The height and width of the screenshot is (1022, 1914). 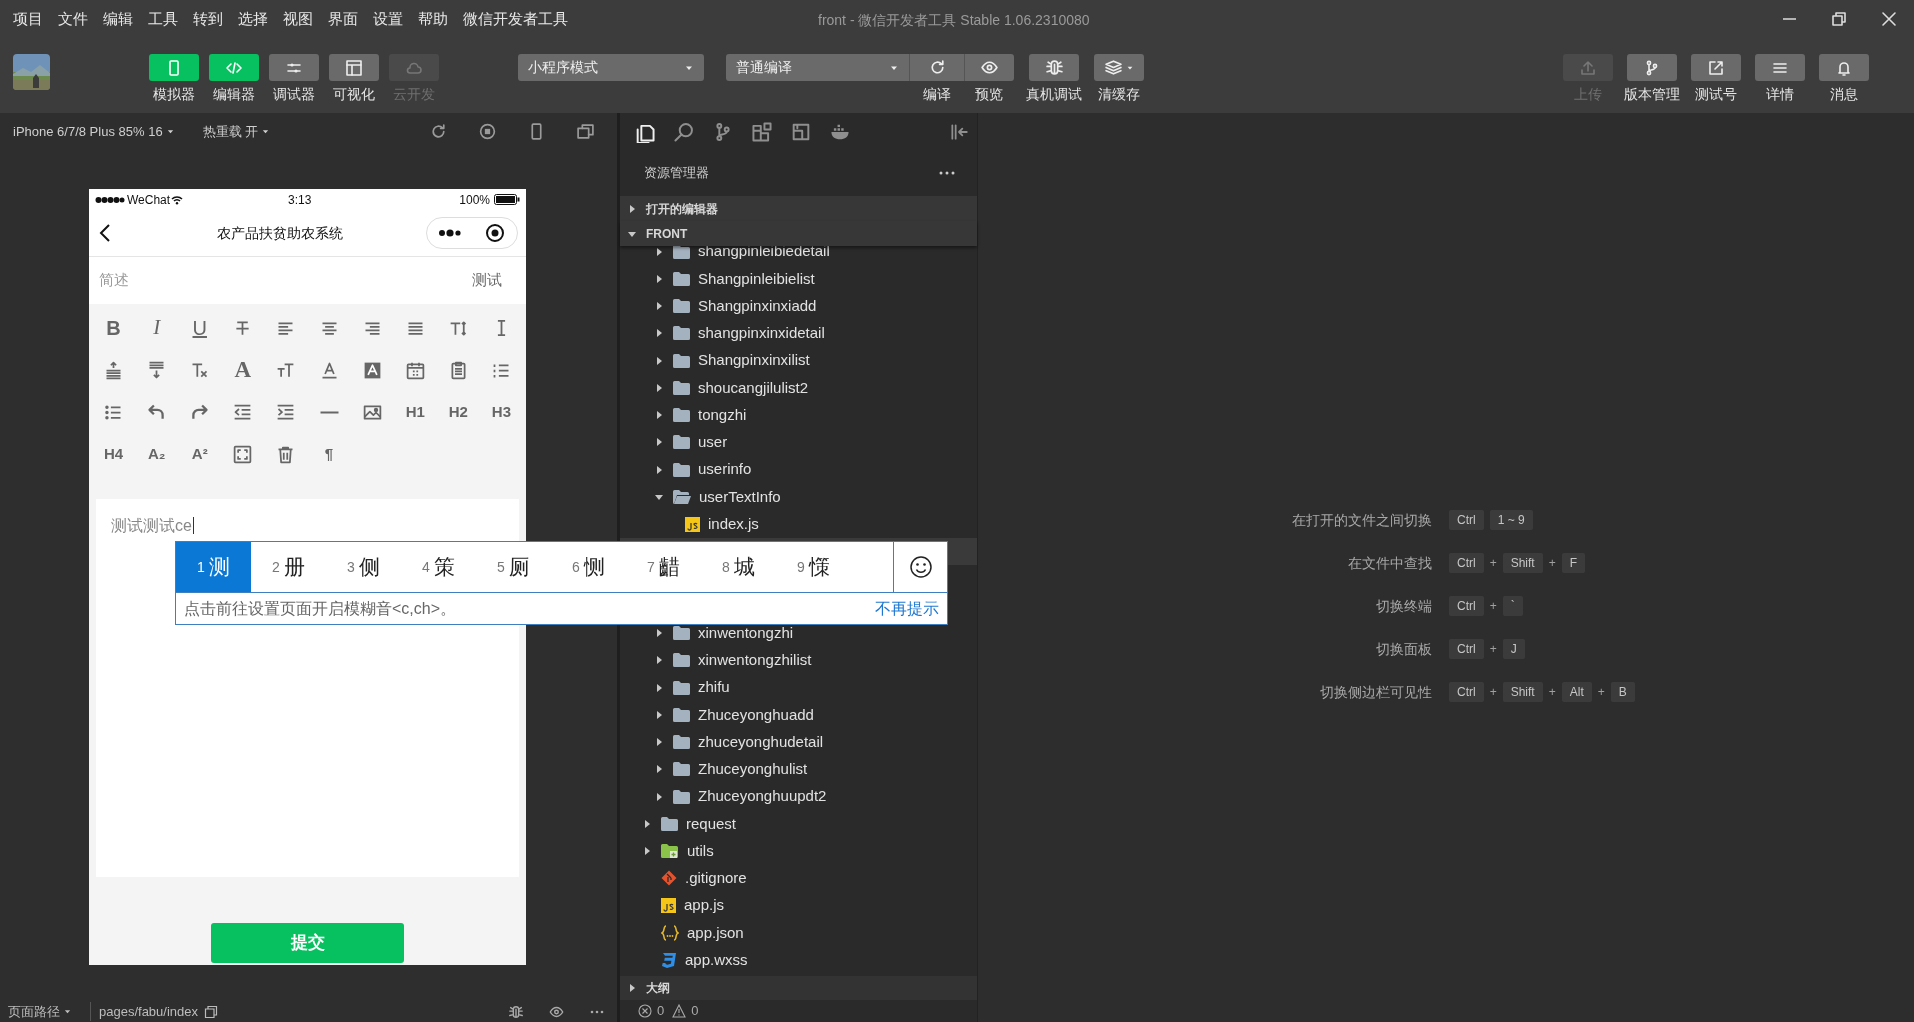 What do you see at coordinates (298, 19) in the screenshot?
I see `menu-item: 视图` at bounding box center [298, 19].